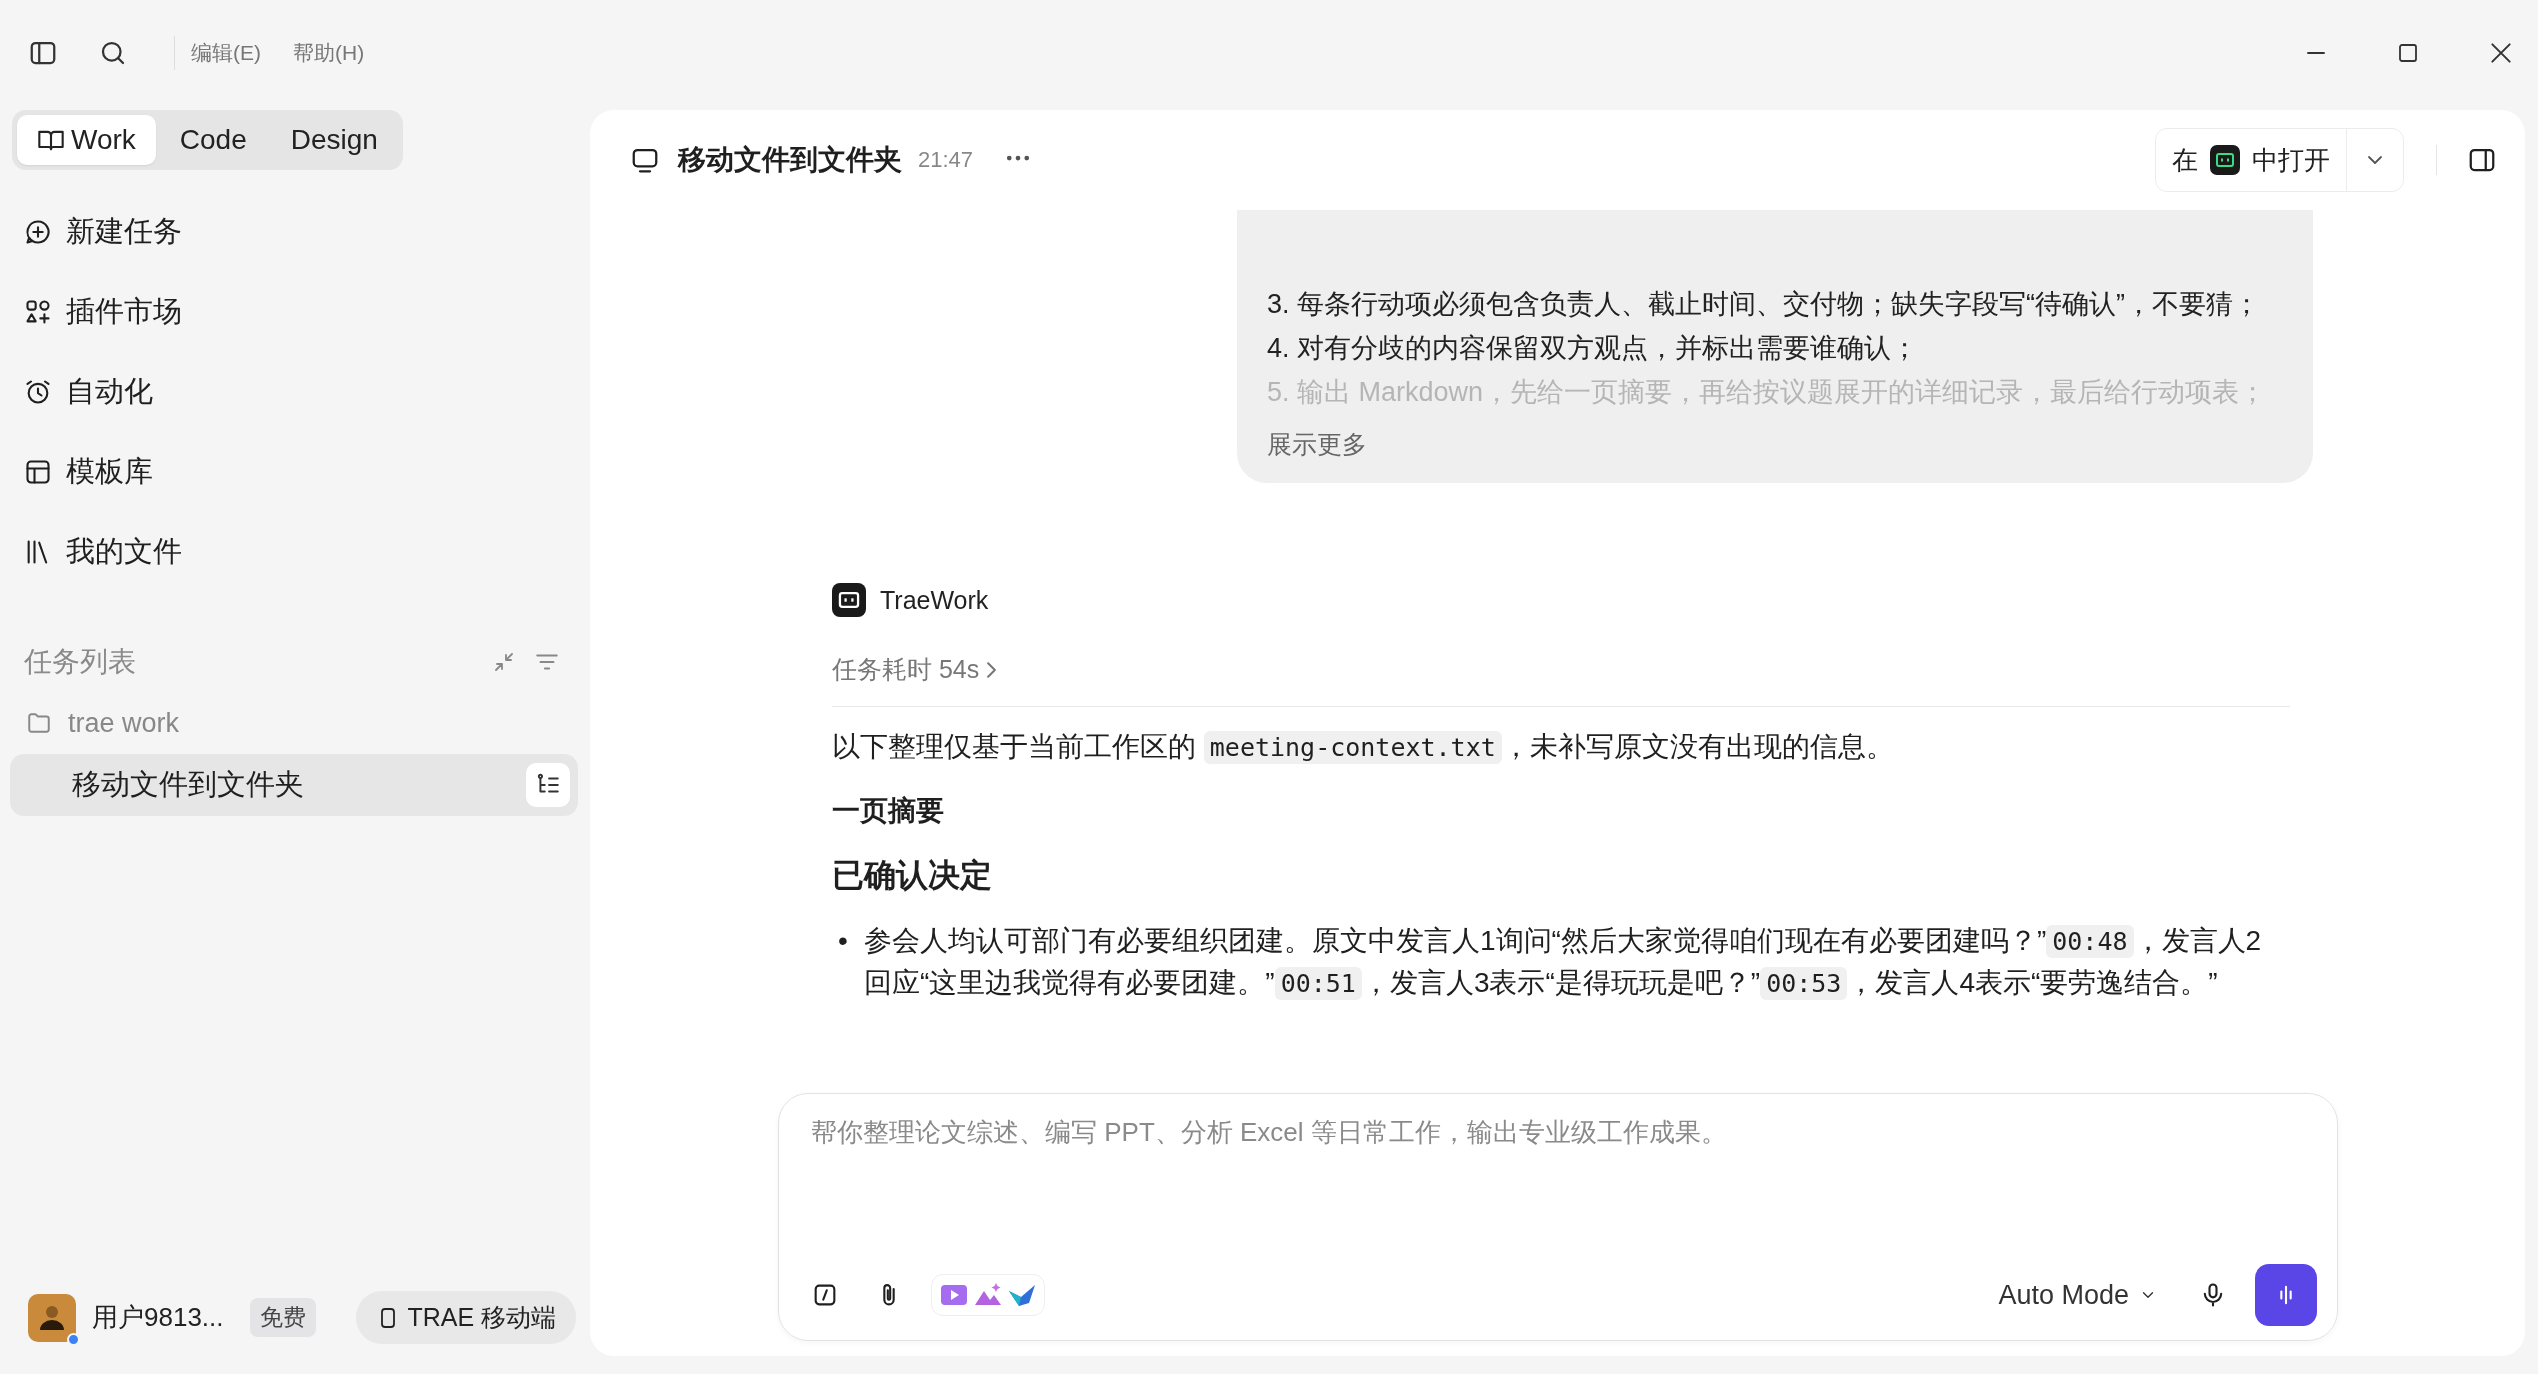  What do you see at coordinates (124, 552) in the screenshot?
I see `nav-item: 我的文件` at bounding box center [124, 552].